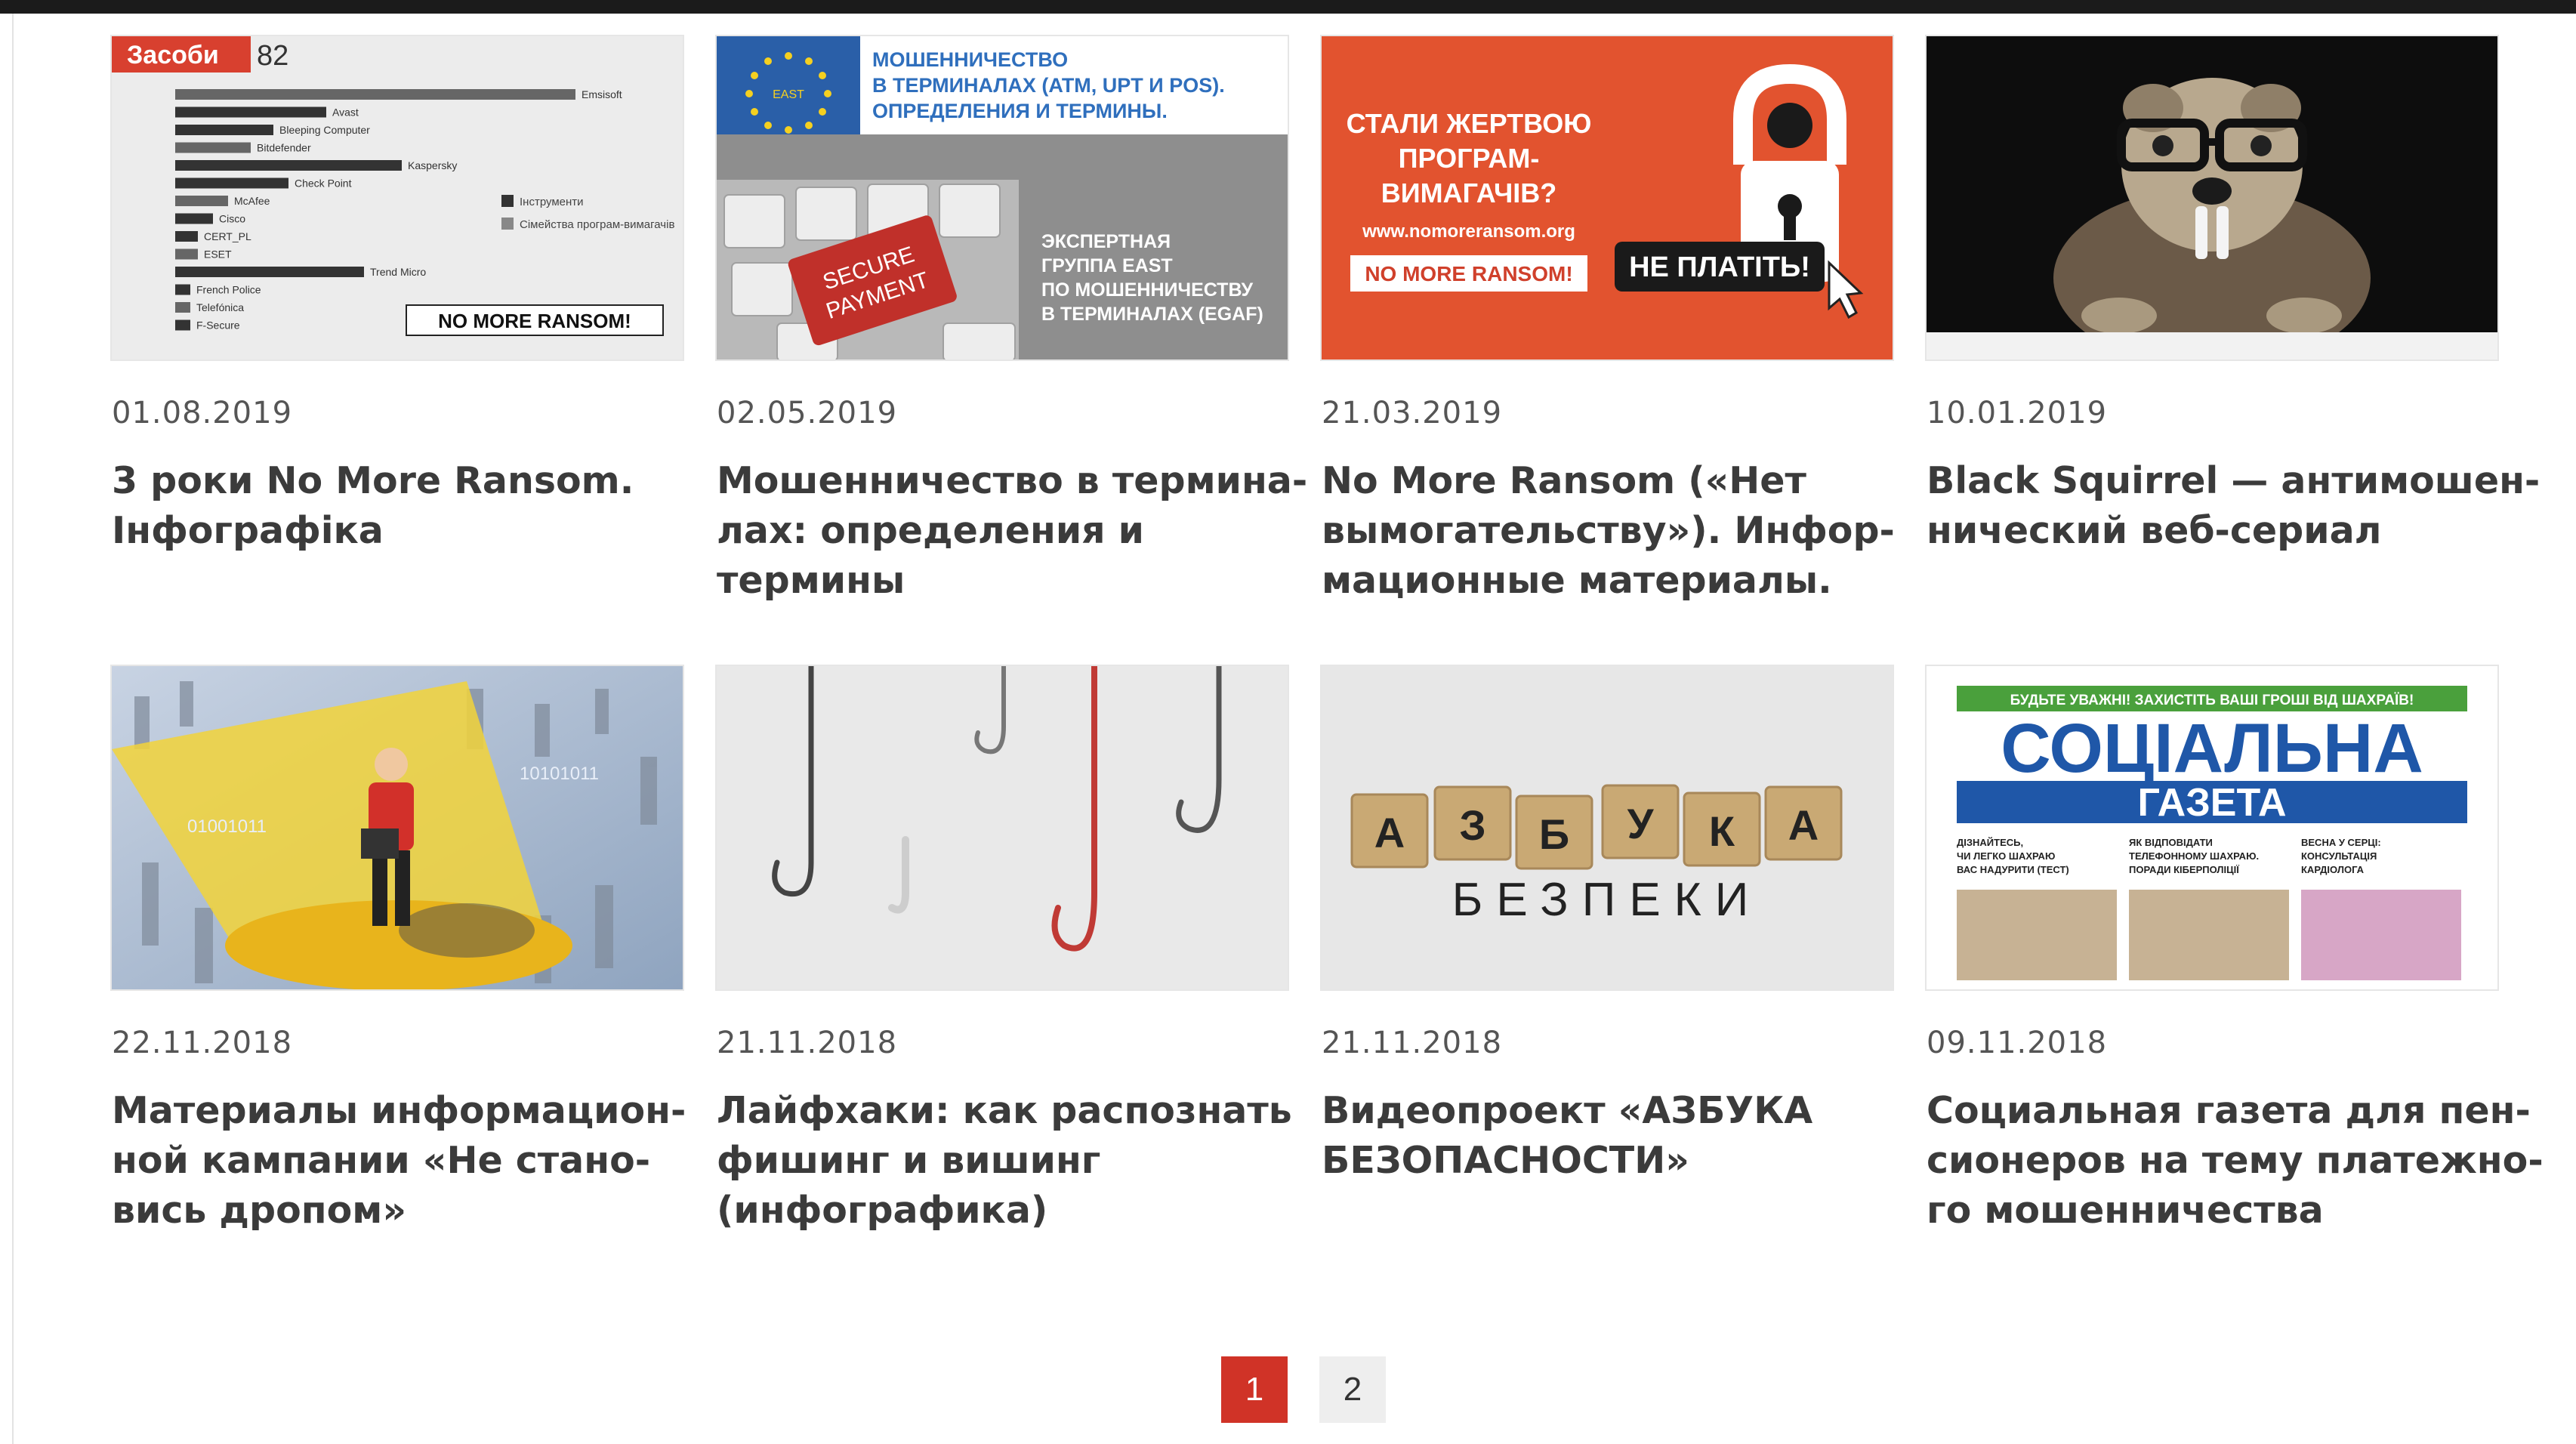 The width and height of the screenshot is (2576, 1444). I want to click on security-word: БЕЗПЕКИ, so click(1607, 900).